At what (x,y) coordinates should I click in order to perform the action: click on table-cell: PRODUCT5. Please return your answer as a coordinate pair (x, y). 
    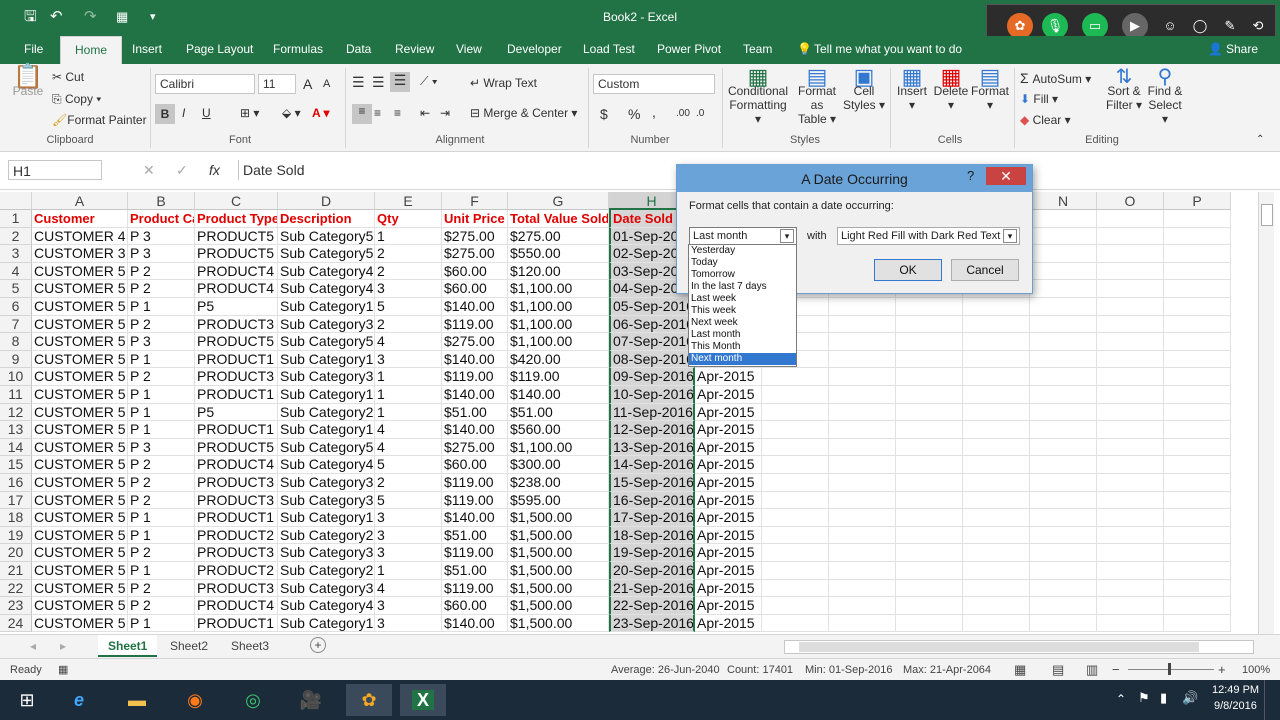
    Looking at the image, I should click on (236, 254).